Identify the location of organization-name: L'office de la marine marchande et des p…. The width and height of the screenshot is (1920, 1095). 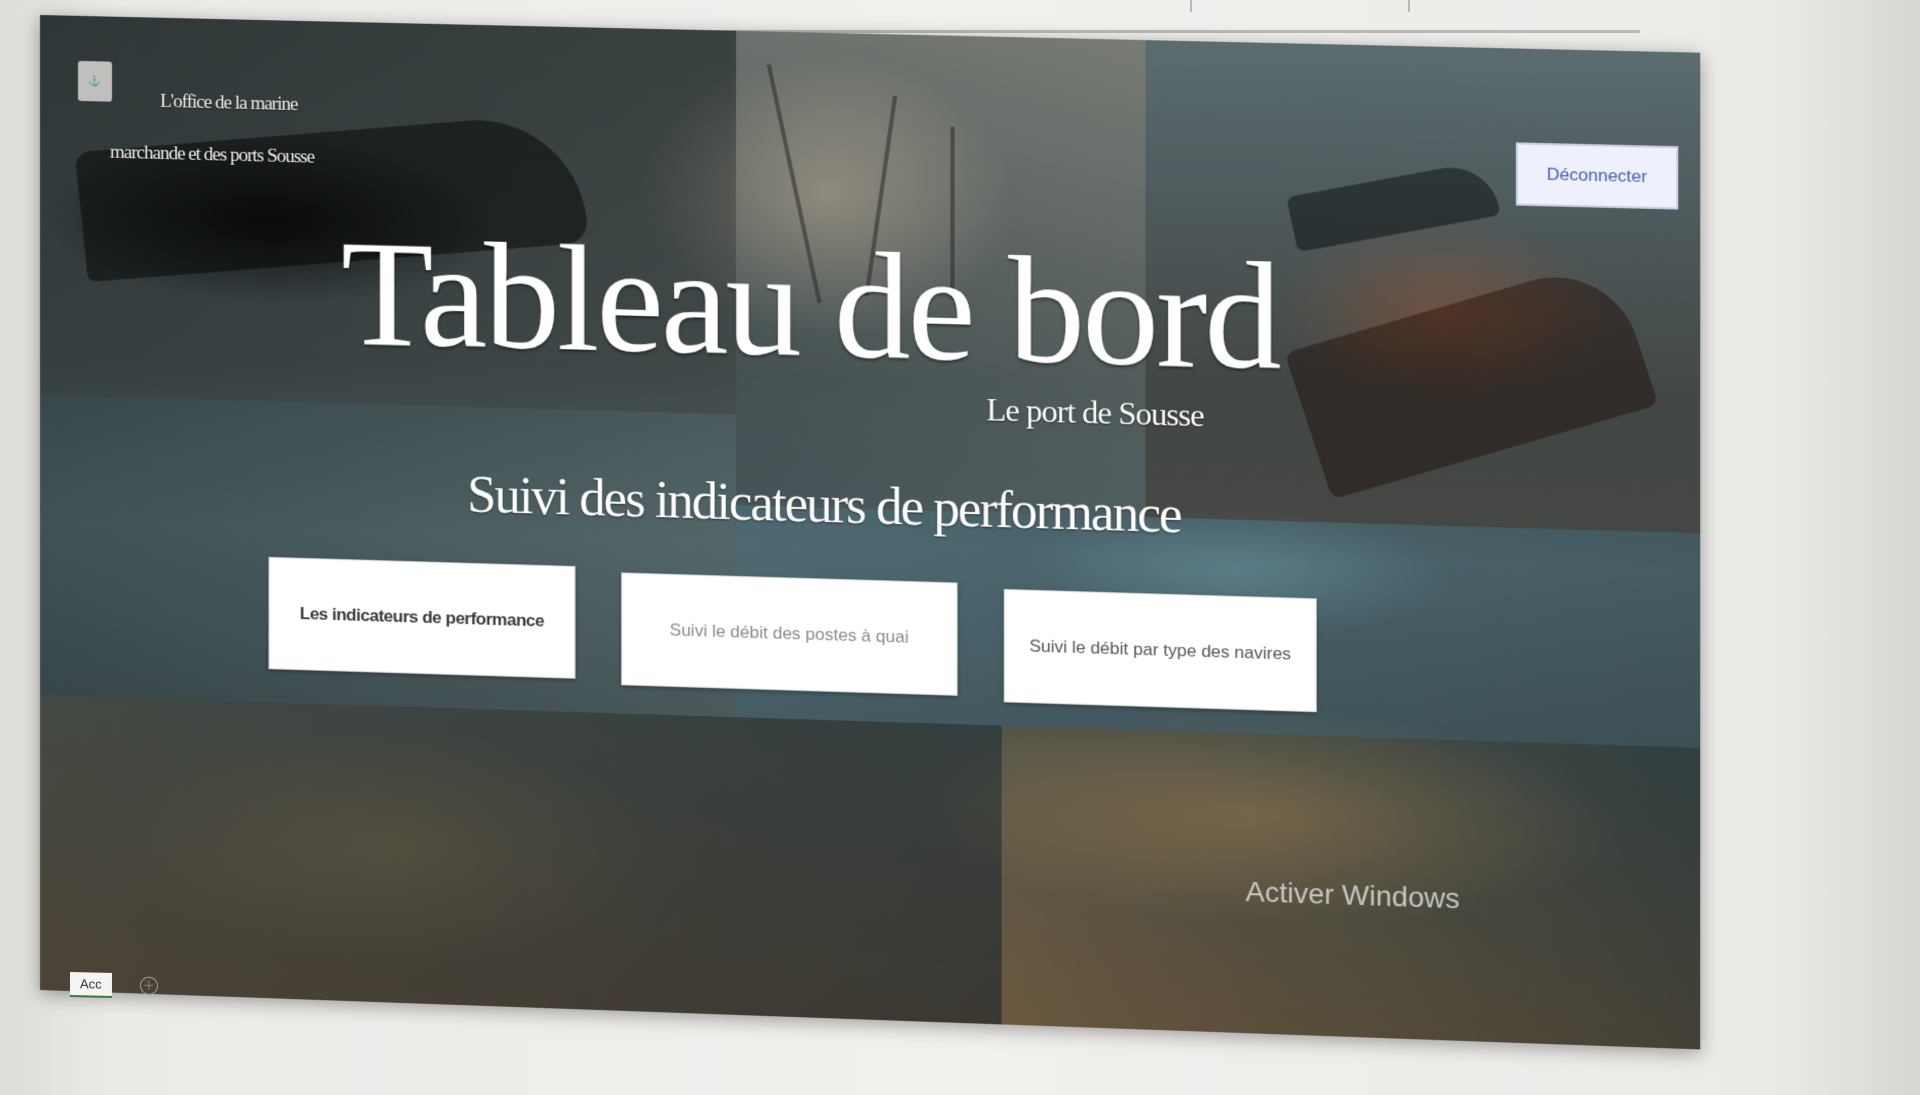
(225, 130).